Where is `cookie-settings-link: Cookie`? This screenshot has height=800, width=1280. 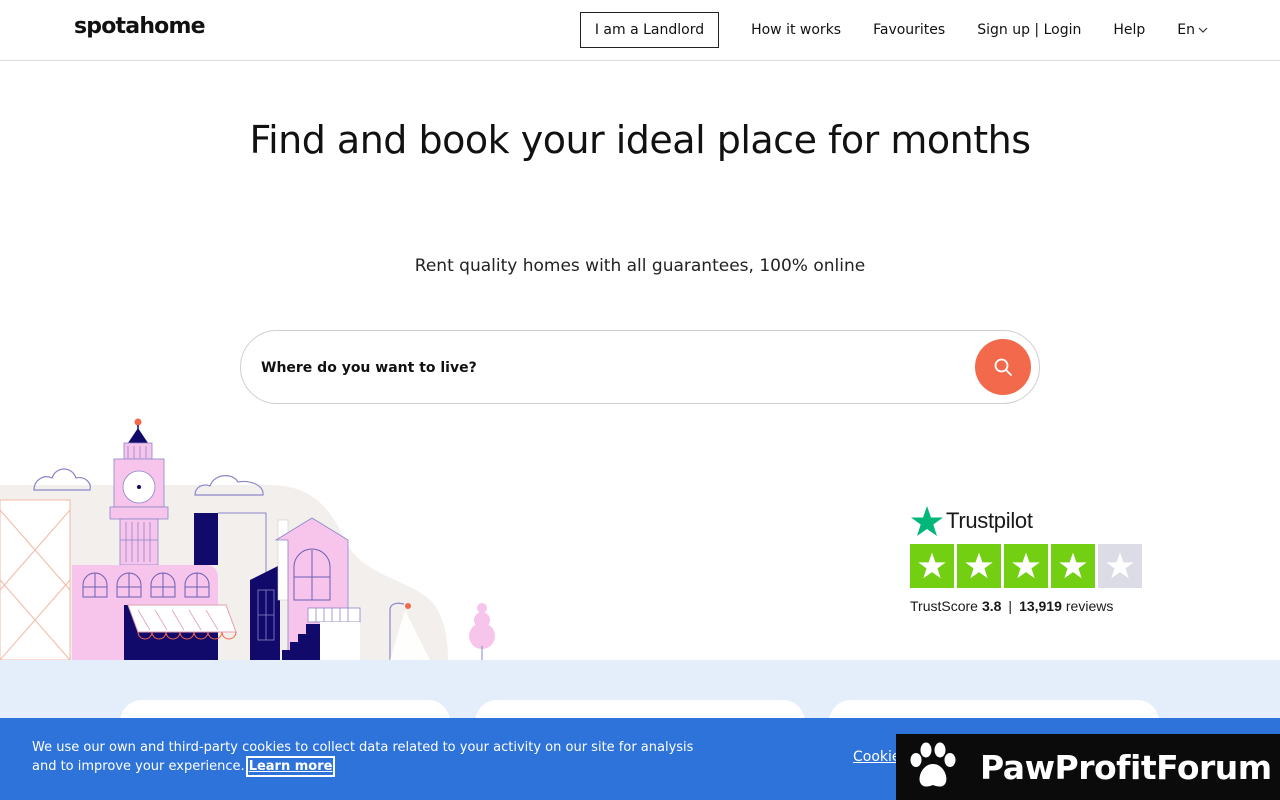 cookie-settings-link: Cookie is located at coordinates (877, 757).